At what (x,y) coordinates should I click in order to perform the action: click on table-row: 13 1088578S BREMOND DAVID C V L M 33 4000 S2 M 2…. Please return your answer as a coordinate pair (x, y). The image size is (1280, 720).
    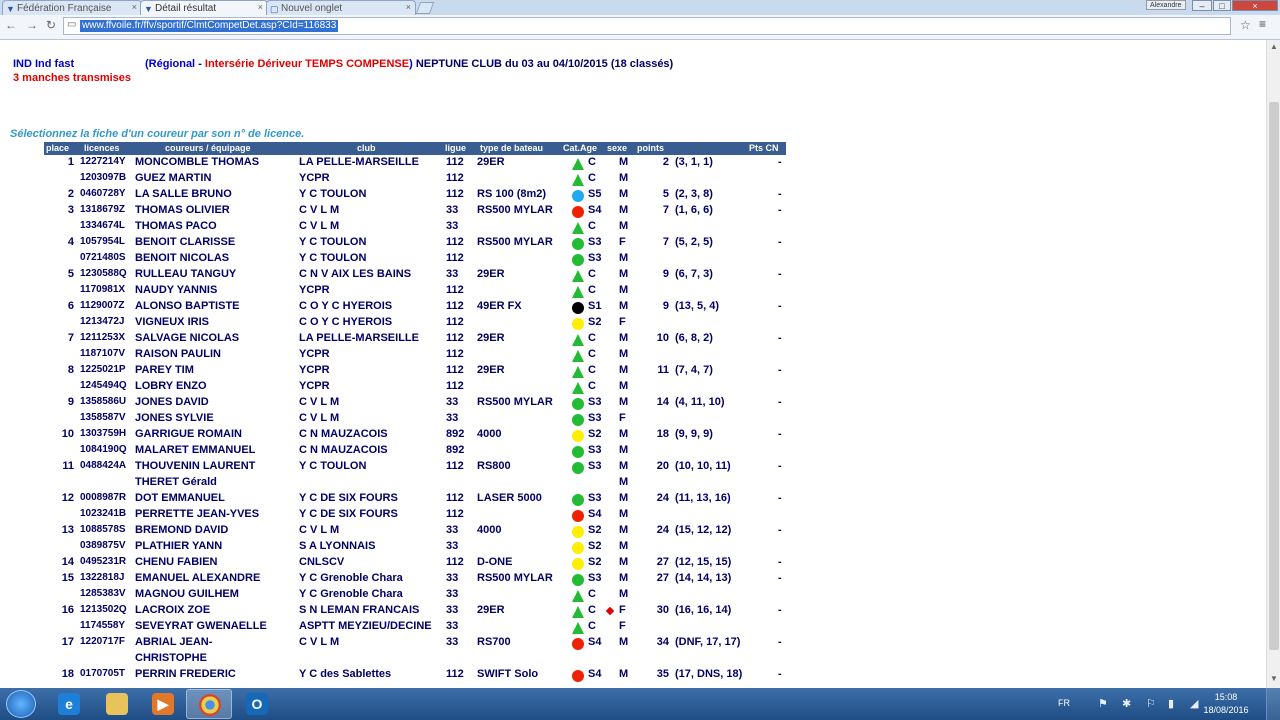
    Looking at the image, I should click on (395, 531).